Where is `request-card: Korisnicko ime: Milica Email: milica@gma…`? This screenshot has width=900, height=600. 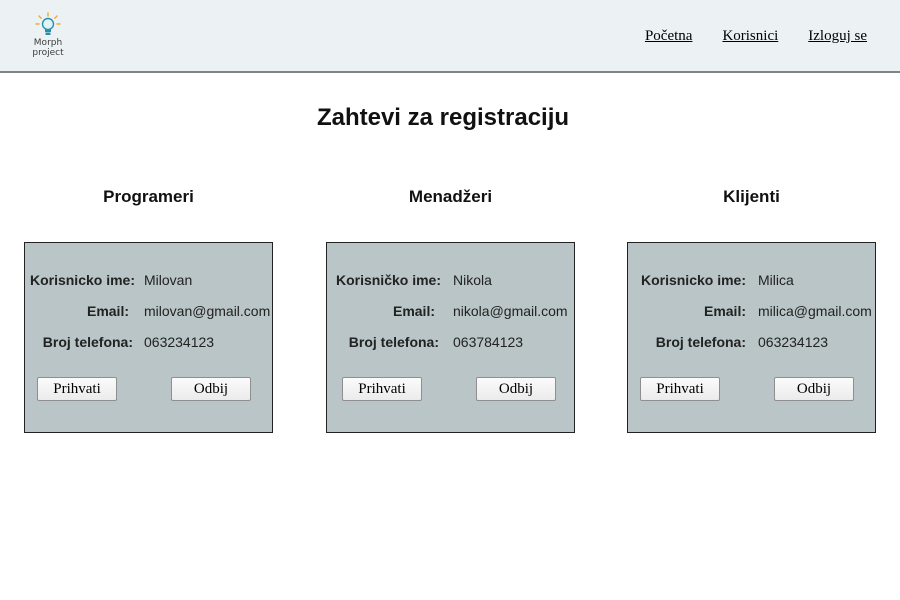 request-card: Korisnicko ime: Milica Email: milica@gma… is located at coordinates (751, 337).